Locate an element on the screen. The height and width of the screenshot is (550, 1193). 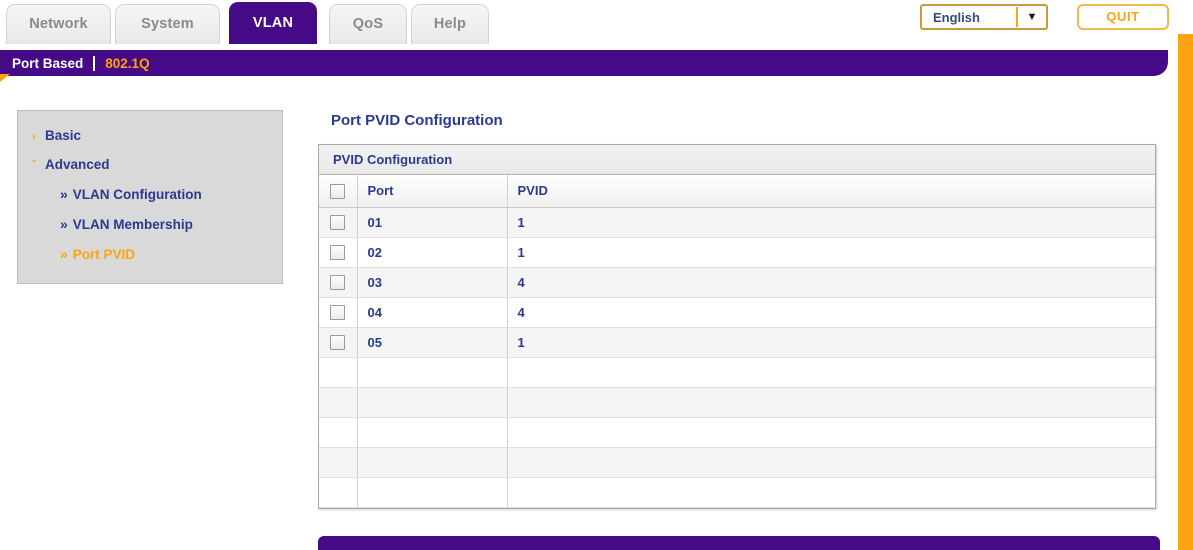
tab-network: Network is located at coordinates (58, 24).